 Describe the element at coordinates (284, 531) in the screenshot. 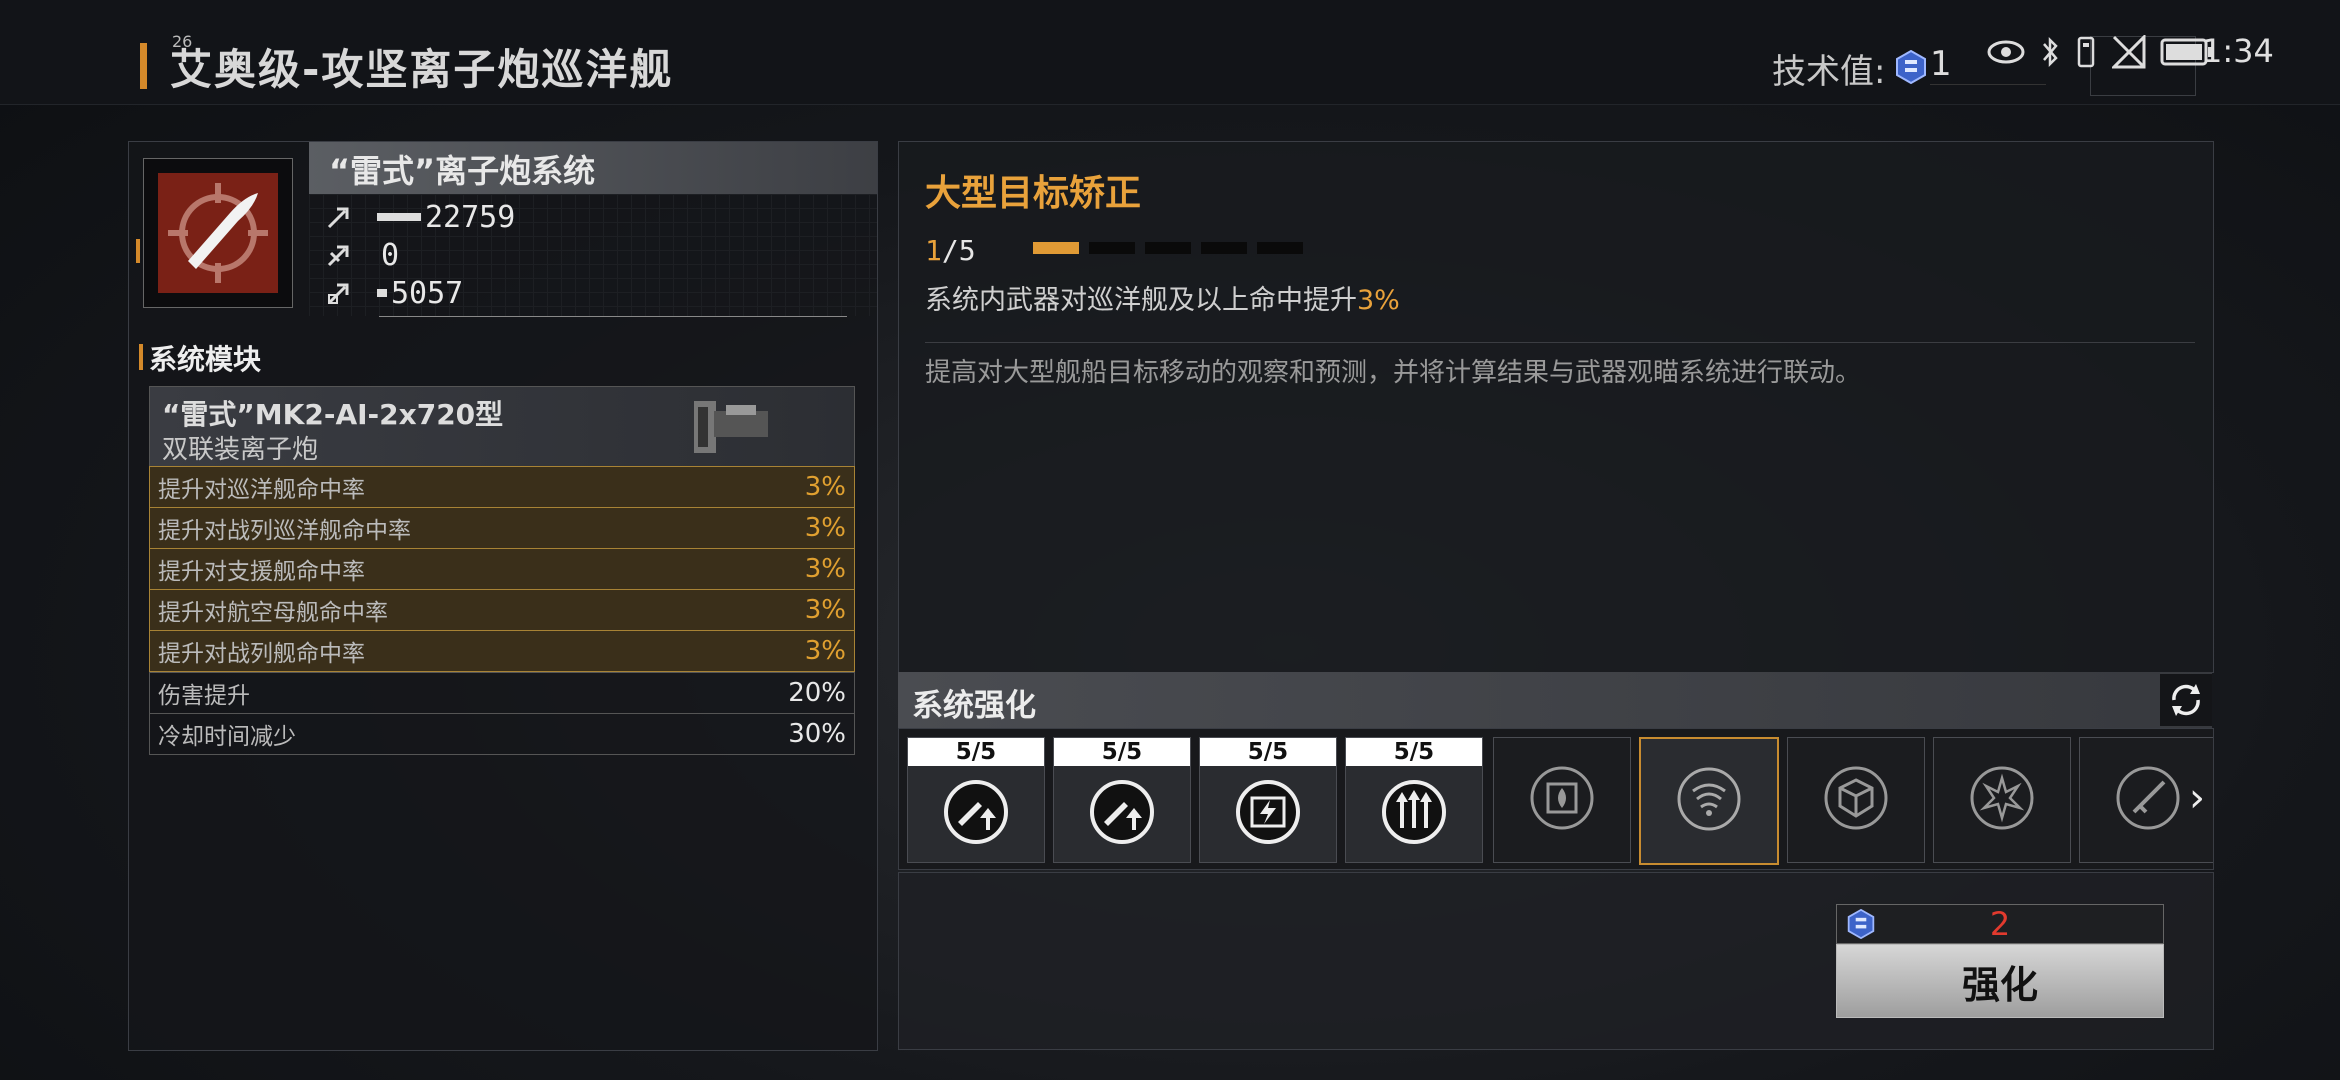

I see `effect-label: 提升对战列巡洋舰命中率` at that location.